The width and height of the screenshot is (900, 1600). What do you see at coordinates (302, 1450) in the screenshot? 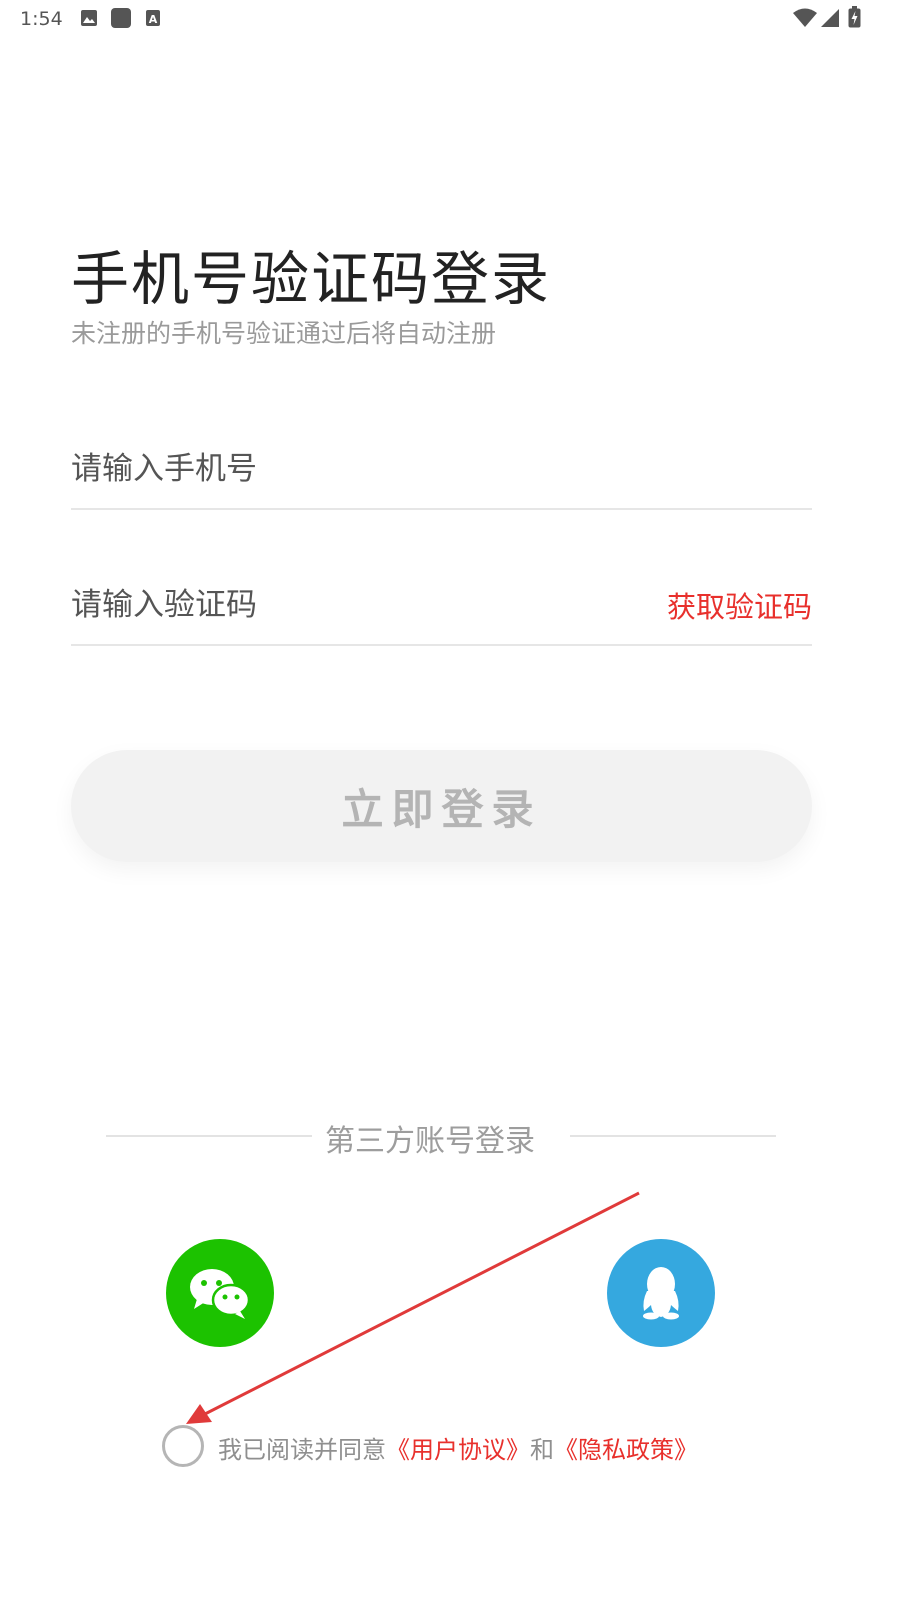
I see `agreement-prefix: 我已阅读并同意` at bounding box center [302, 1450].